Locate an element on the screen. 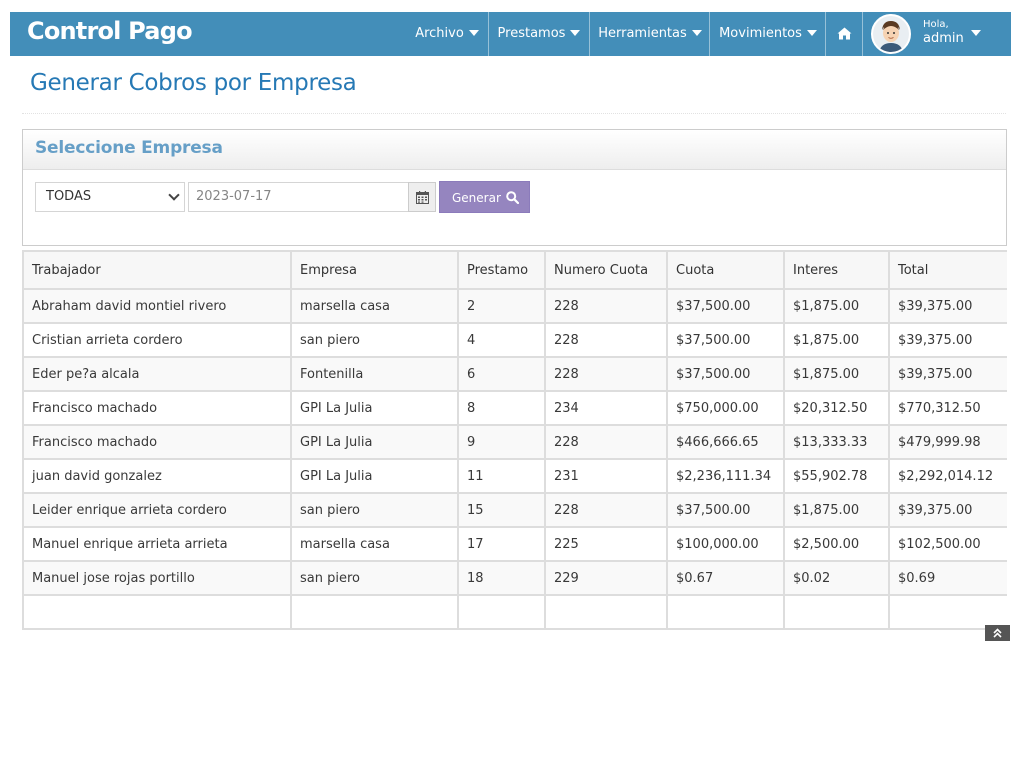 This screenshot has height=768, width=1024. cell-cuota: $466,666.65 is located at coordinates (725, 442).